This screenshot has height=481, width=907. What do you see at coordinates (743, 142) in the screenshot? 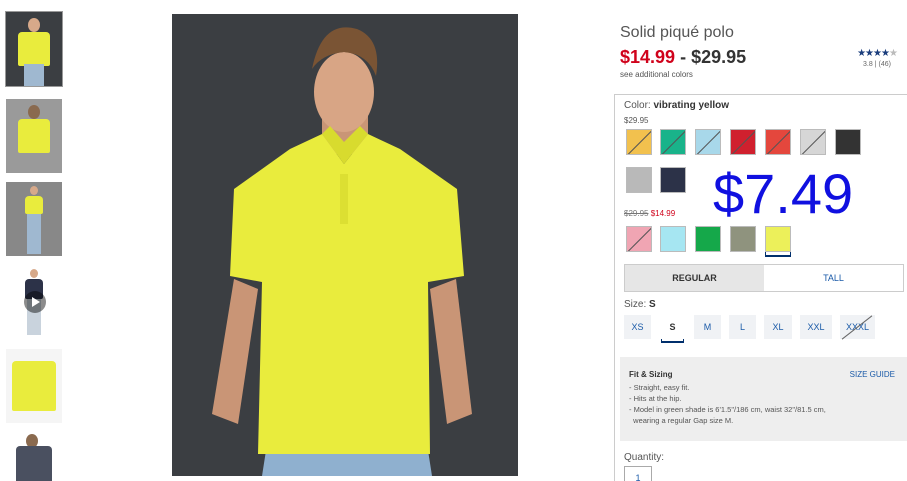
I see `color-swatch-red` at bounding box center [743, 142].